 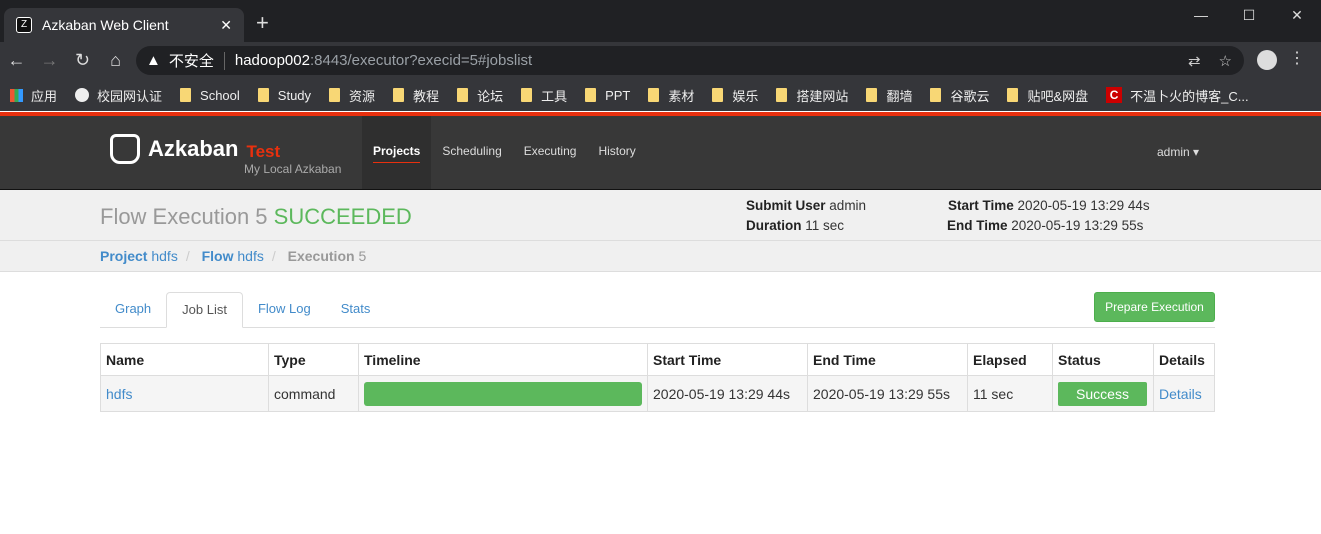 What do you see at coordinates (184, 359) in the screenshot?
I see `col-name: Name` at bounding box center [184, 359].